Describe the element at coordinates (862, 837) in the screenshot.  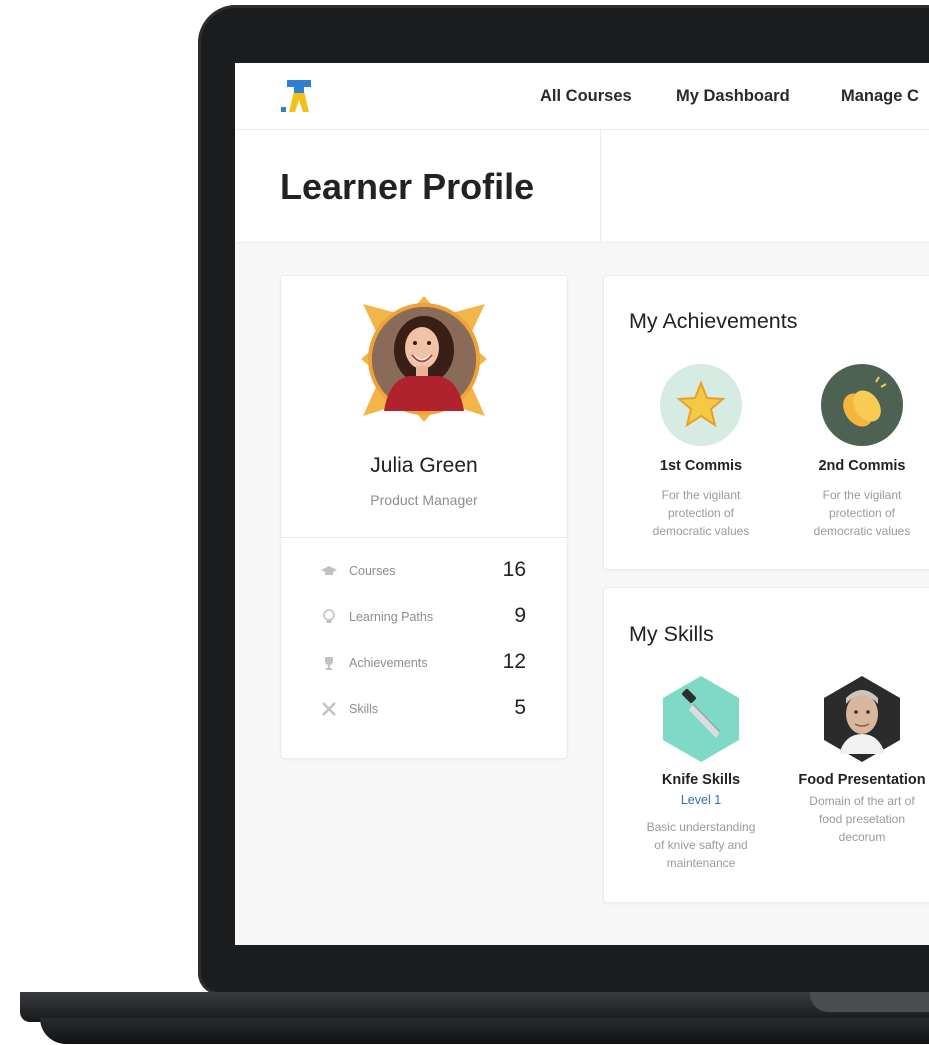
I see `skill-desc-line: decorum` at that location.